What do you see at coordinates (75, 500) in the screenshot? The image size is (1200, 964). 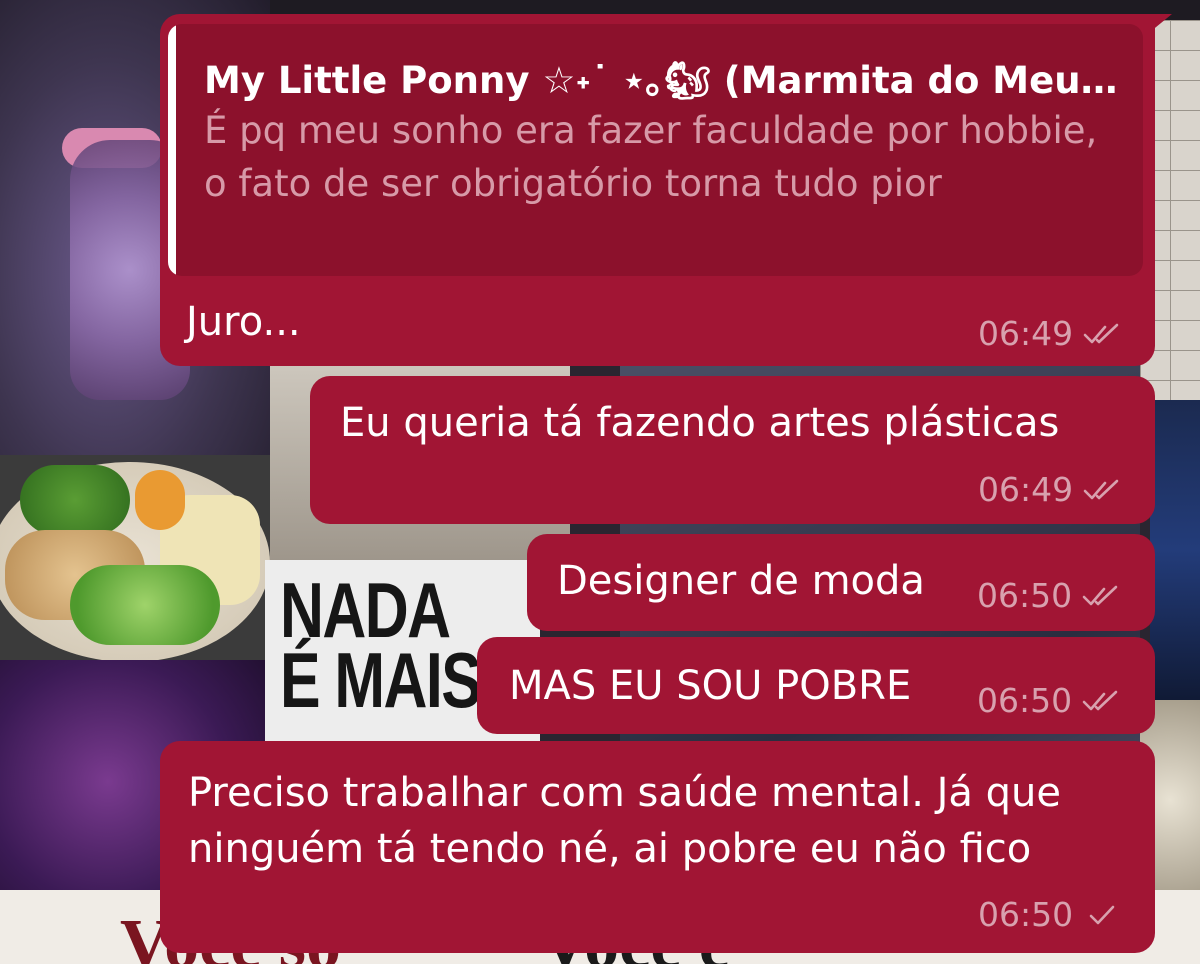 I see `wallpaper-broccoli` at bounding box center [75, 500].